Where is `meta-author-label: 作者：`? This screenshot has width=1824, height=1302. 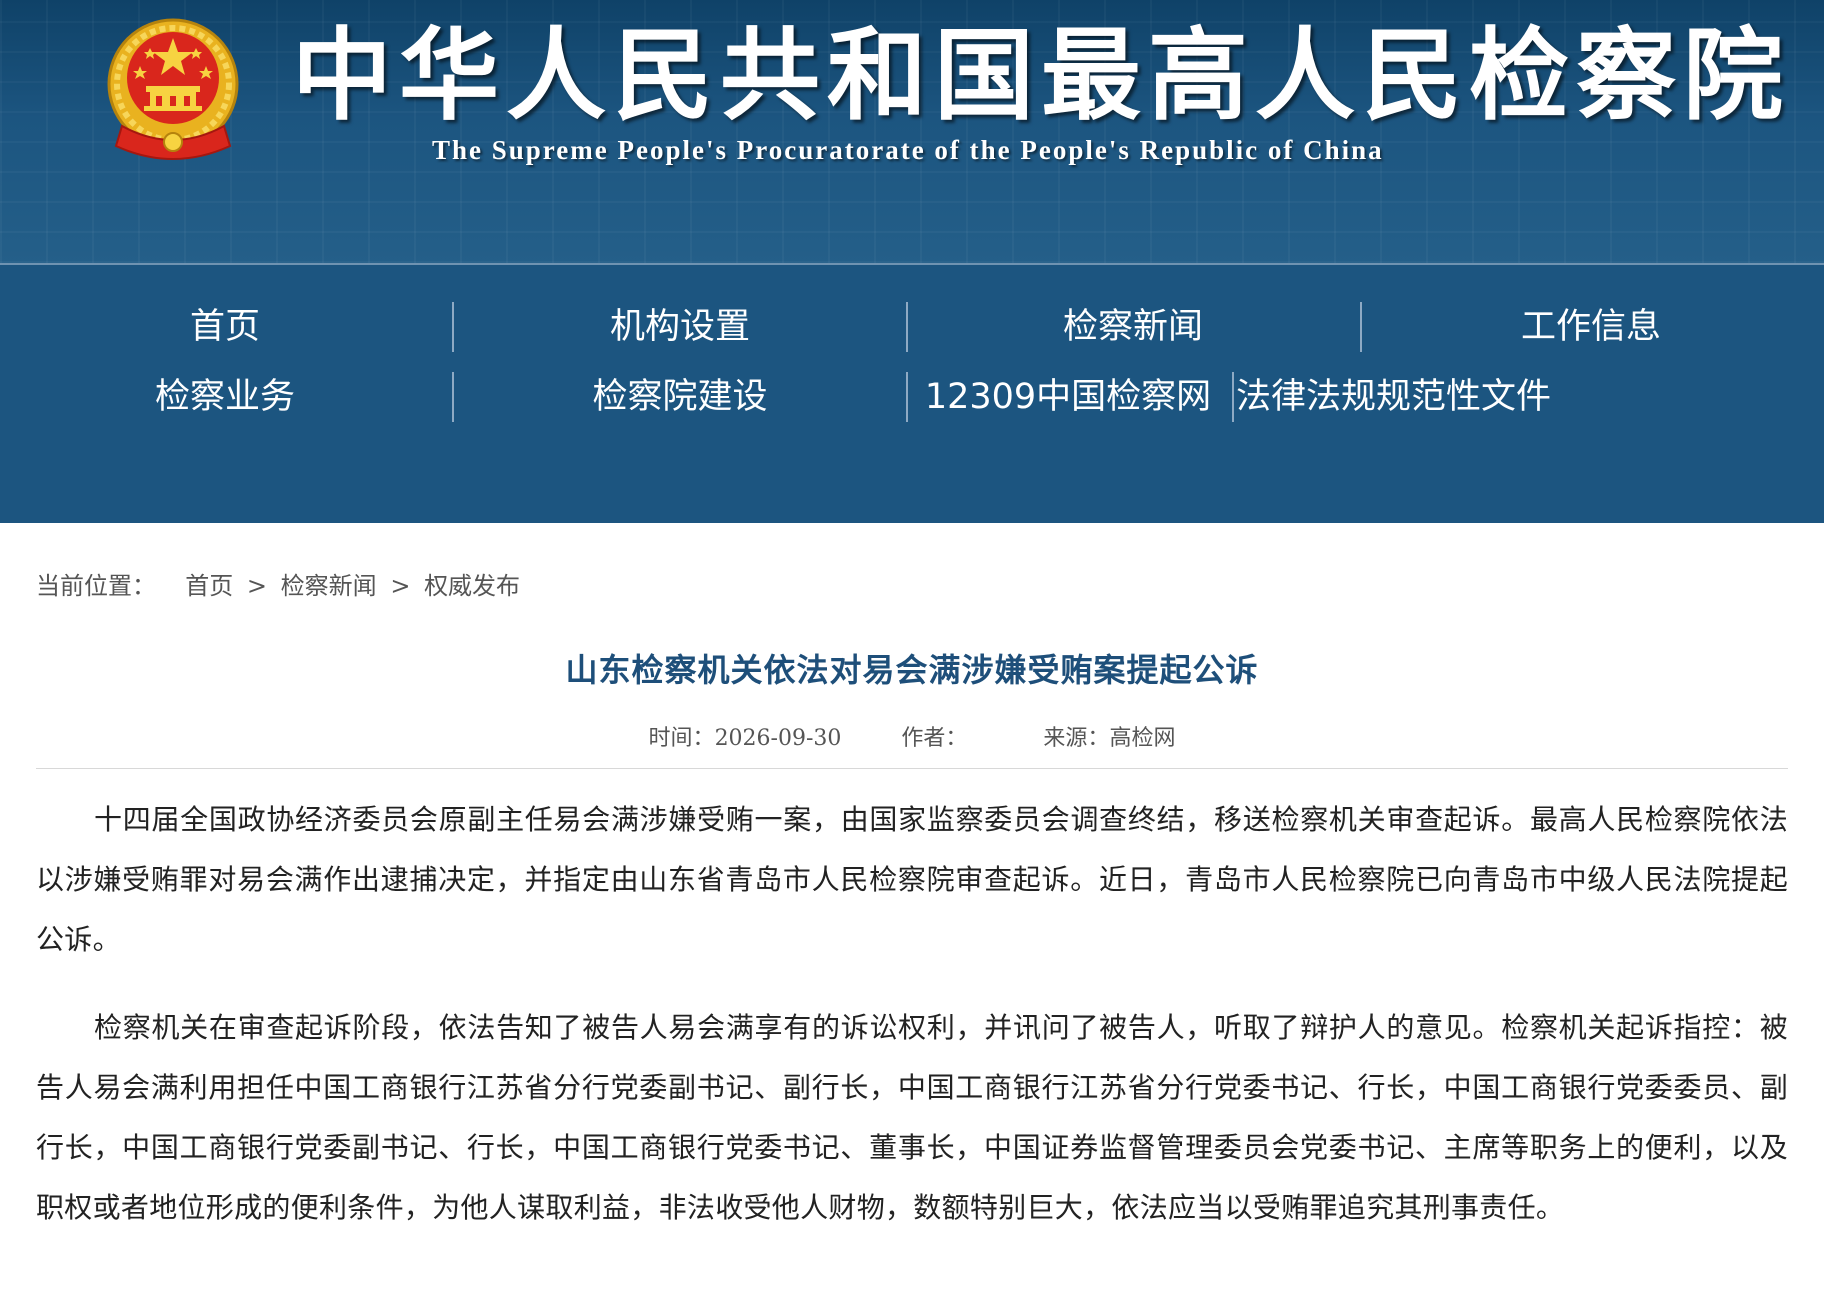
meta-author-label: 作者： is located at coordinates (934, 738).